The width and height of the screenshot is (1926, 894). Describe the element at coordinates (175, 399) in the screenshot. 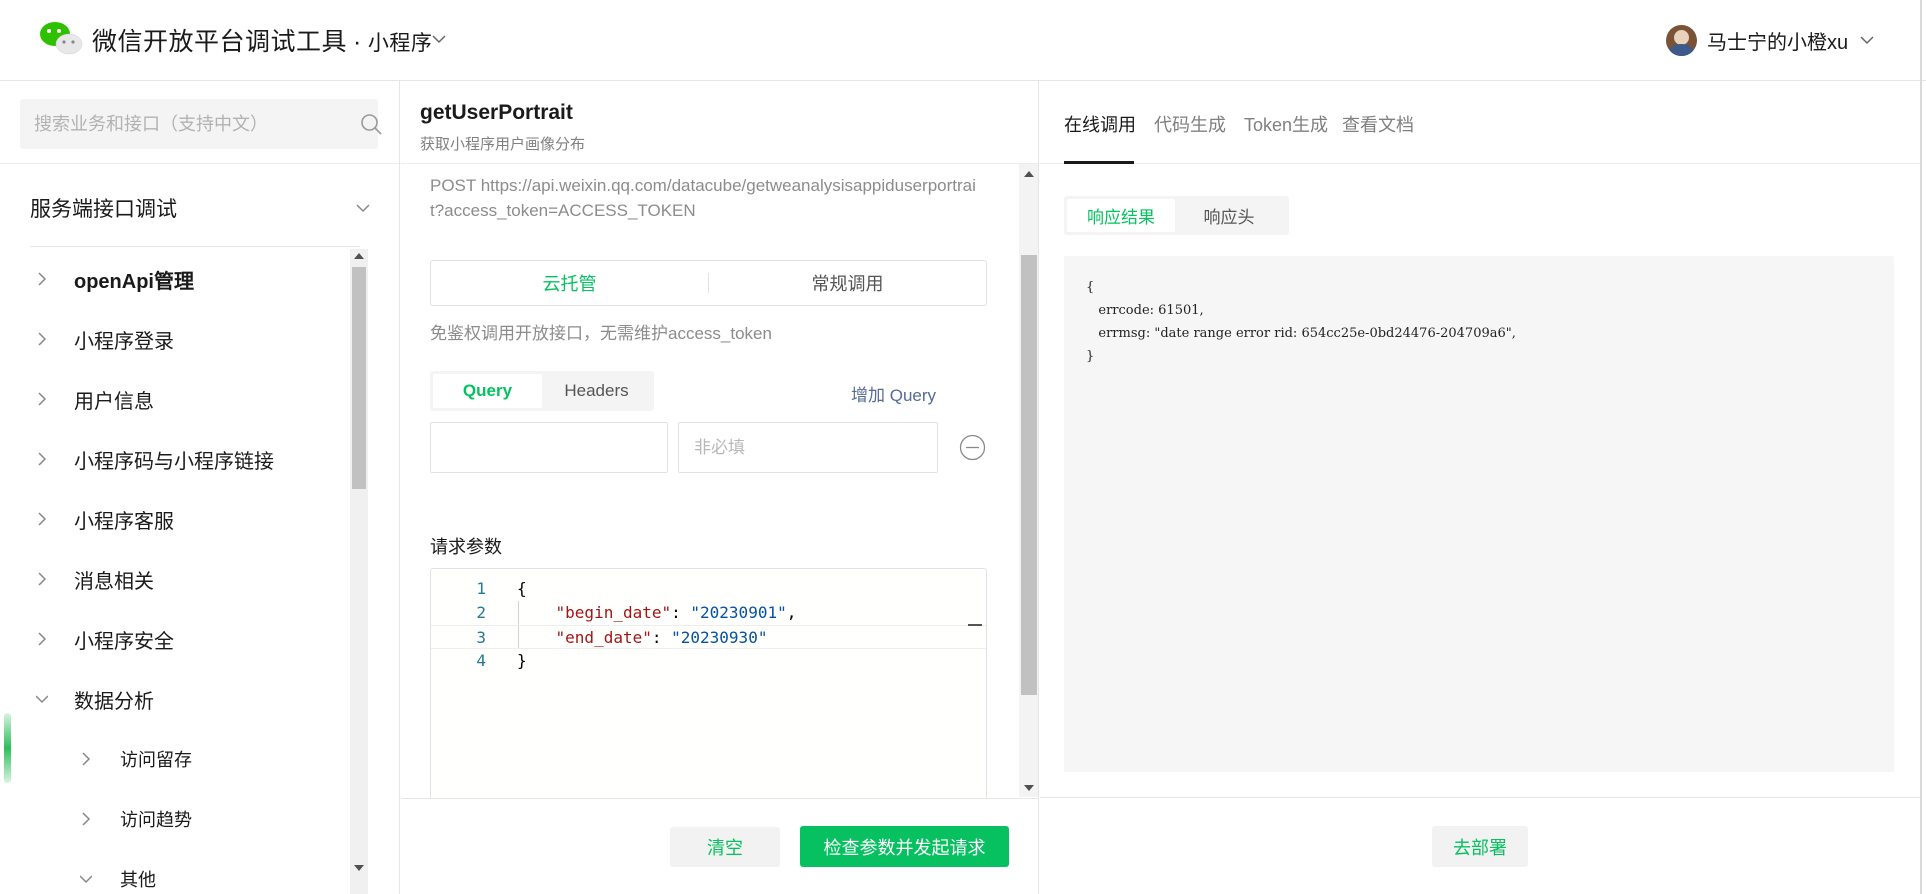

I see `sidebar-item-user-info: 用户信息` at that location.